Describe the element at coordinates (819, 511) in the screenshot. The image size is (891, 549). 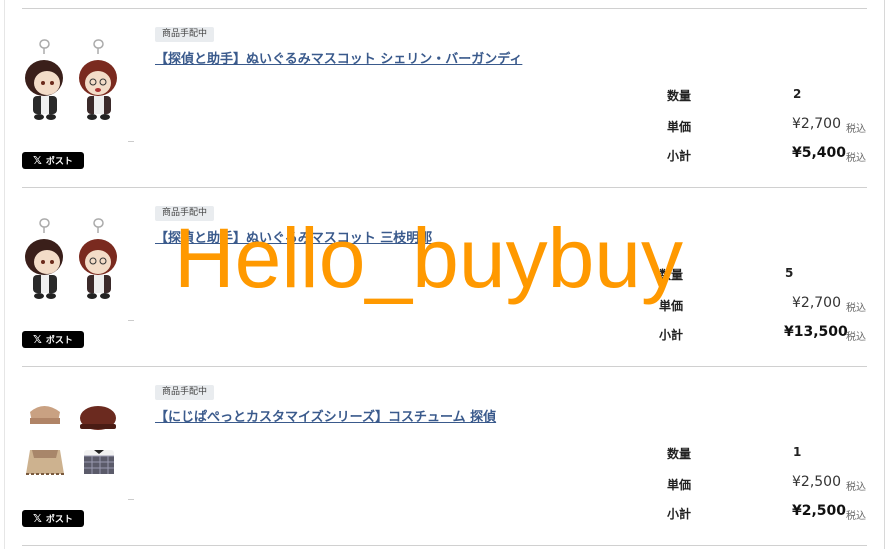
I see `subtotal-value: ¥2,500` at that location.